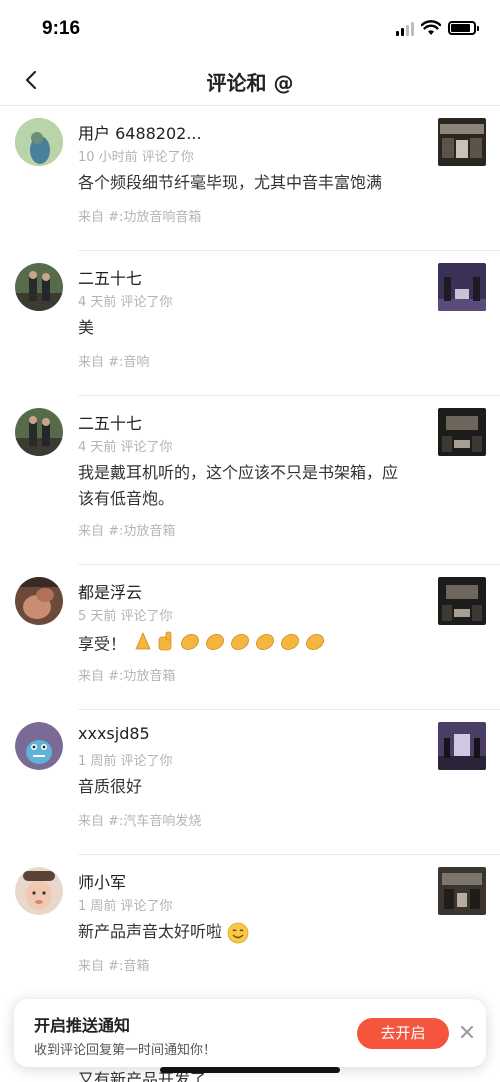  Describe the element at coordinates (113, 964) in the screenshot. I see `comment-source: 来自 #:音箱` at that location.